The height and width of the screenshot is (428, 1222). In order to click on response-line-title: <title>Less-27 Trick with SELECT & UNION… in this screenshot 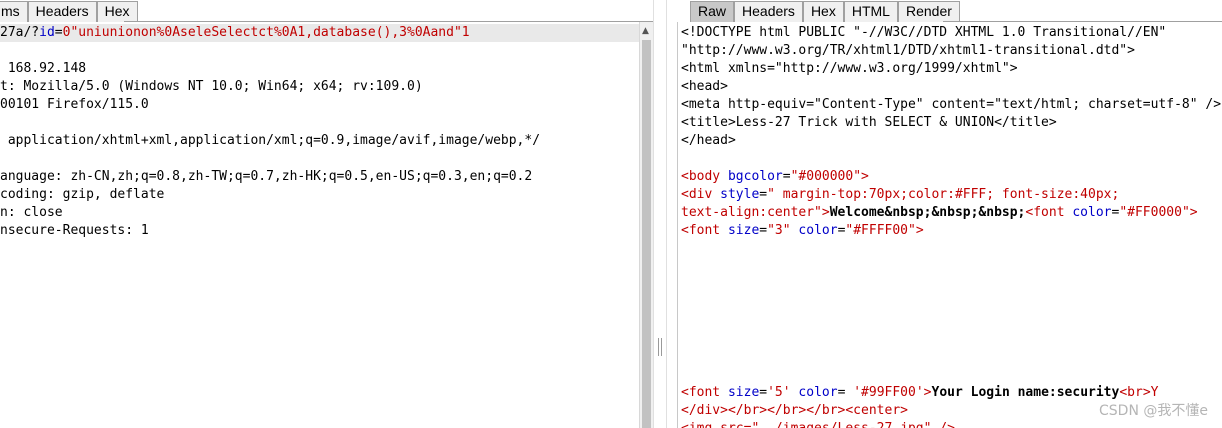, I will do `click(869, 122)`.